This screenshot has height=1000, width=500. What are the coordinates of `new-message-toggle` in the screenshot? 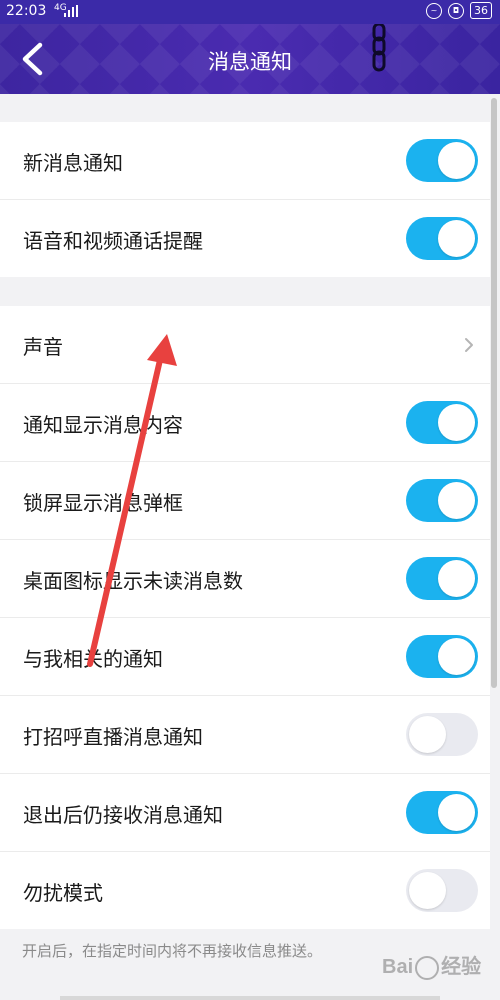 It's located at (442, 160).